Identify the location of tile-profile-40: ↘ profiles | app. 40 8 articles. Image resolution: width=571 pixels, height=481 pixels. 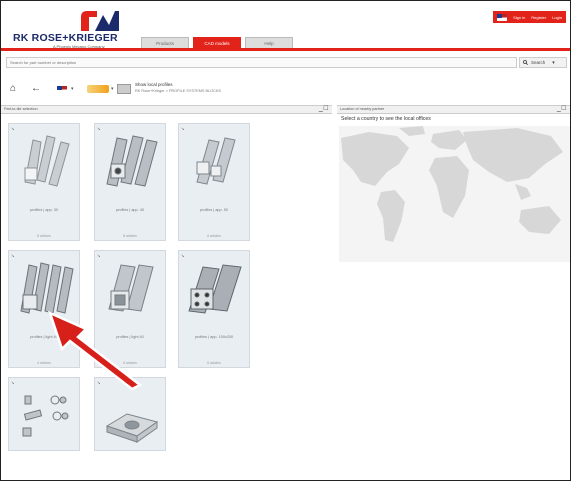
(130, 182).